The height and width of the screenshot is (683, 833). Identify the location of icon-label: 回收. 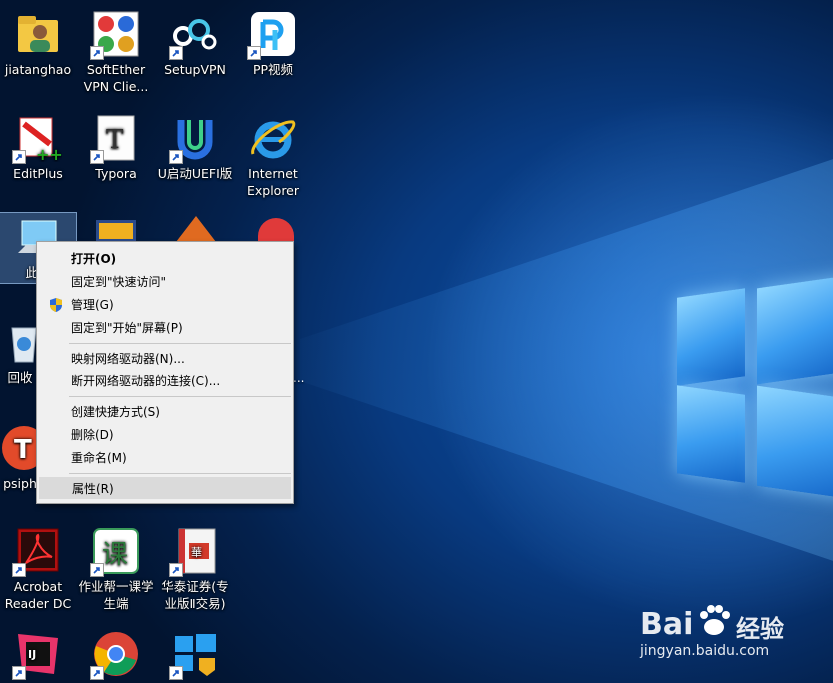
(20, 377).